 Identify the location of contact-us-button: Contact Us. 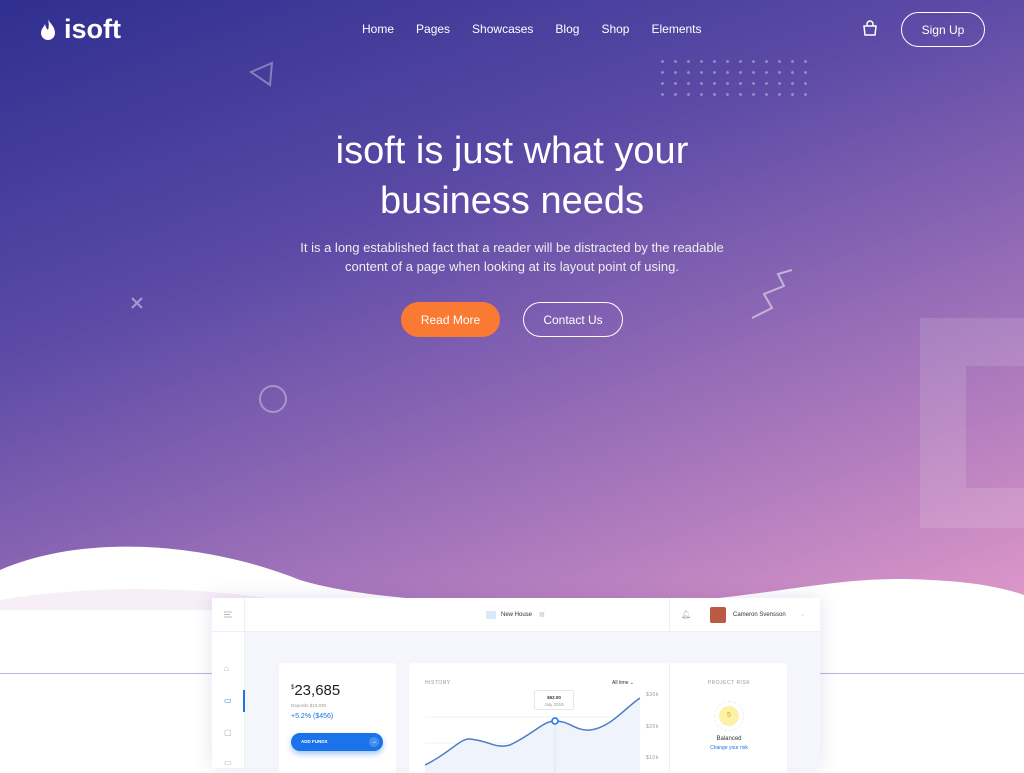
(573, 319).